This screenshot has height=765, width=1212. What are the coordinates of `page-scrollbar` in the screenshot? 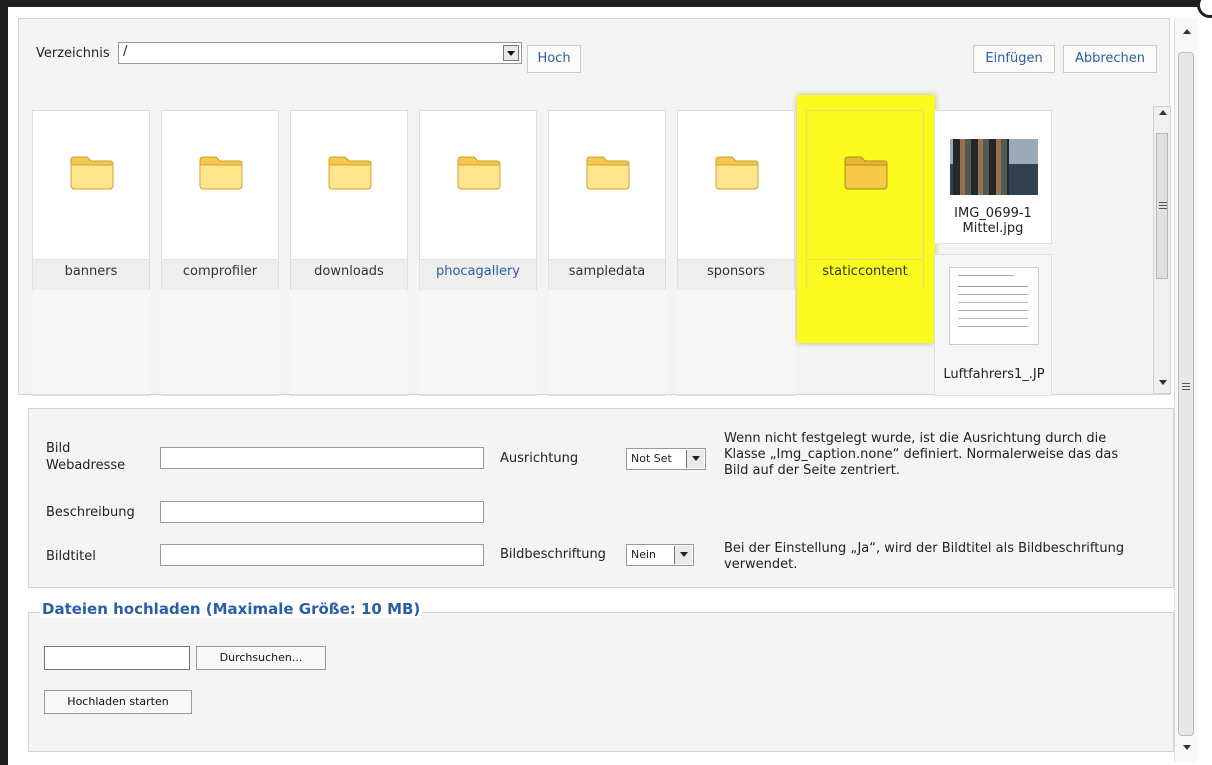 It's located at (1185, 390).